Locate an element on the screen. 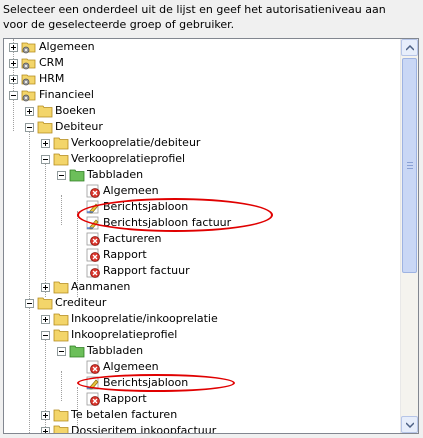 Image resolution: width=423 pixels, height=438 pixels. tree-node-label: Verkooprelatieprofiel is located at coordinates (128, 158).